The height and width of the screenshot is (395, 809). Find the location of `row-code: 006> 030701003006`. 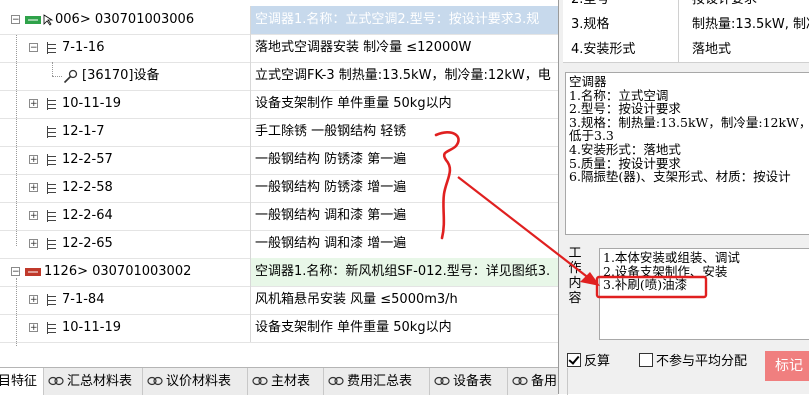

row-code: 006> 030701003006 is located at coordinates (125, 19).